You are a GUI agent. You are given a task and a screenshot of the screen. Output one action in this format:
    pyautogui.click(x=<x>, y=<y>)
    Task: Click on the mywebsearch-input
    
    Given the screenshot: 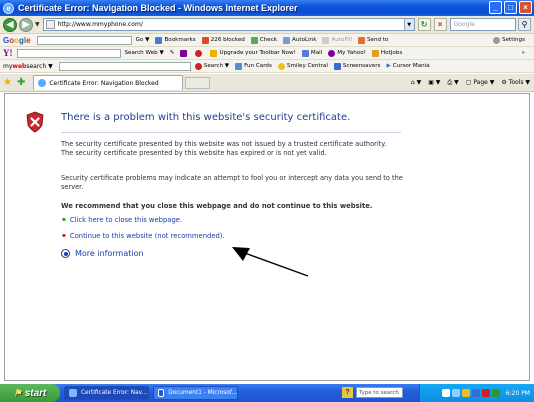 What is the action you would take?
    pyautogui.click(x=124, y=66)
    